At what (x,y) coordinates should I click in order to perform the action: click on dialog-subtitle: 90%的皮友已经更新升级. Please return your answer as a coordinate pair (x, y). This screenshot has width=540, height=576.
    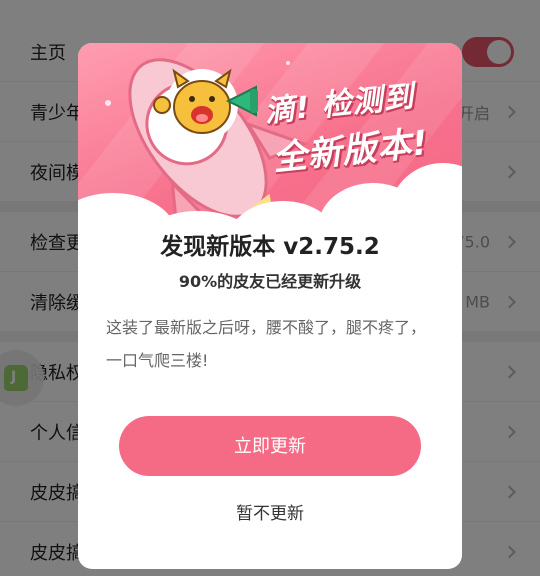
    Looking at the image, I should click on (270, 281).